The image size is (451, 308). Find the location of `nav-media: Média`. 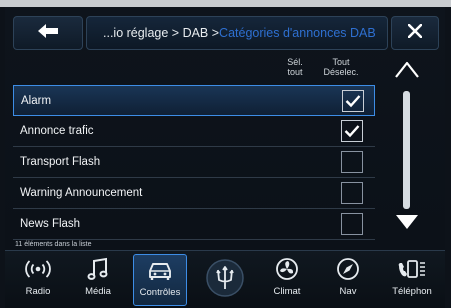

nav-media: Média is located at coordinates (98, 280).